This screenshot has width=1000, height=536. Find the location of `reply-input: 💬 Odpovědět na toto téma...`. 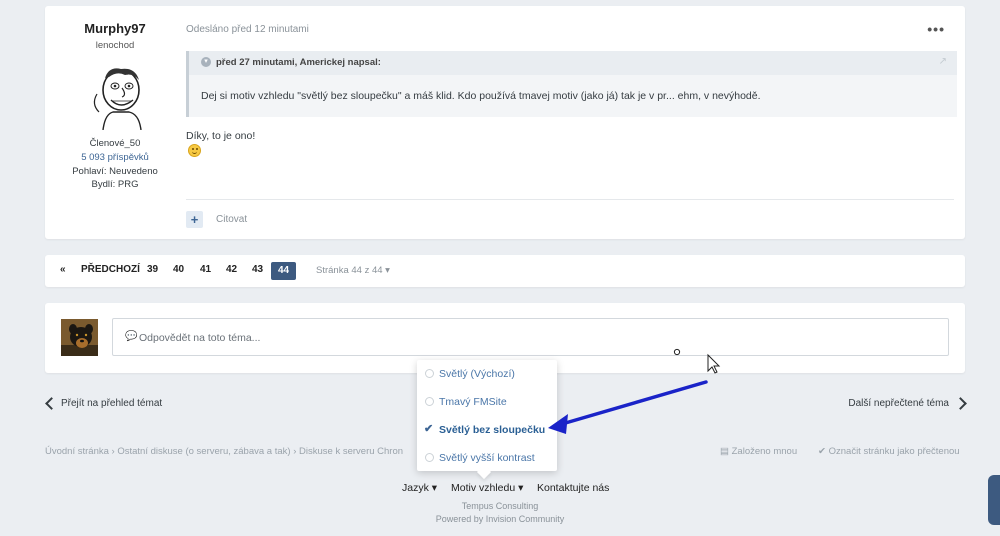

reply-input: 💬 Odpovědět na toto téma... is located at coordinates (530, 337).